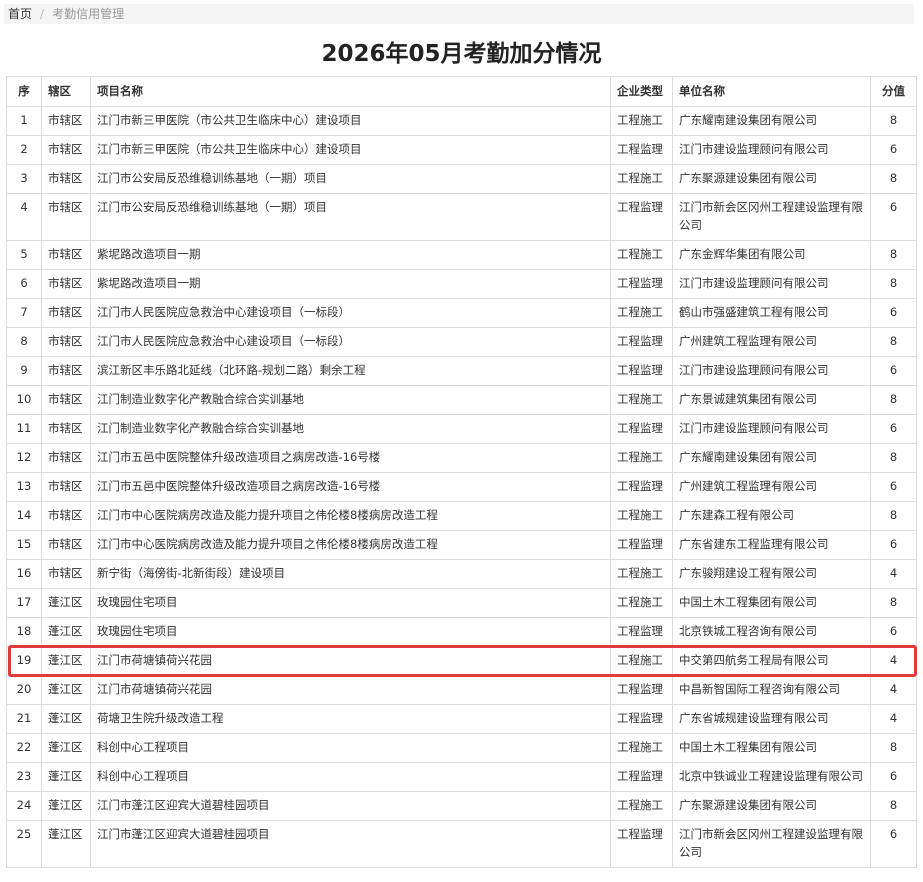  Describe the element at coordinates (771, 179) in the screenshot. I see `cell-company-name: 广东聚源建设集团有限公司` at that location.